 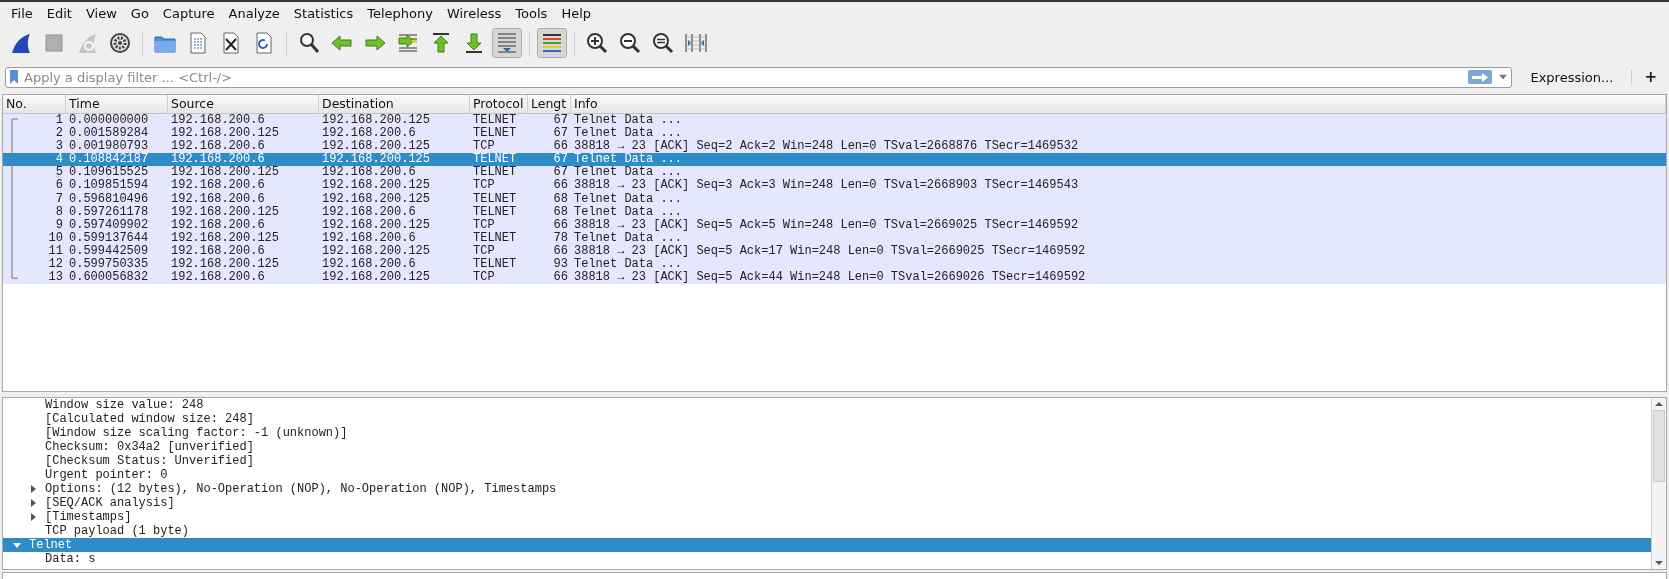 What do you see at coordinates (17, 545) in the screenshot?
I see `triangle-down-icon` at bounding box center [17, 545].